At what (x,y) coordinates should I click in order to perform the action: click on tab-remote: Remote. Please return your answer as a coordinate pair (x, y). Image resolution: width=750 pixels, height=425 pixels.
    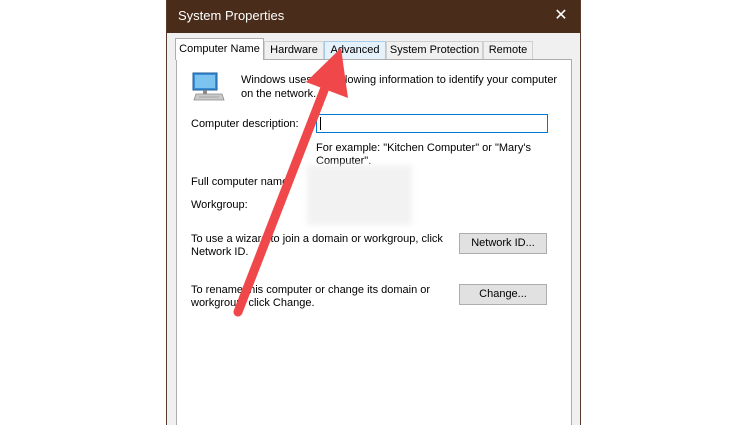
    Looking at the image, I should click on (508, 50).